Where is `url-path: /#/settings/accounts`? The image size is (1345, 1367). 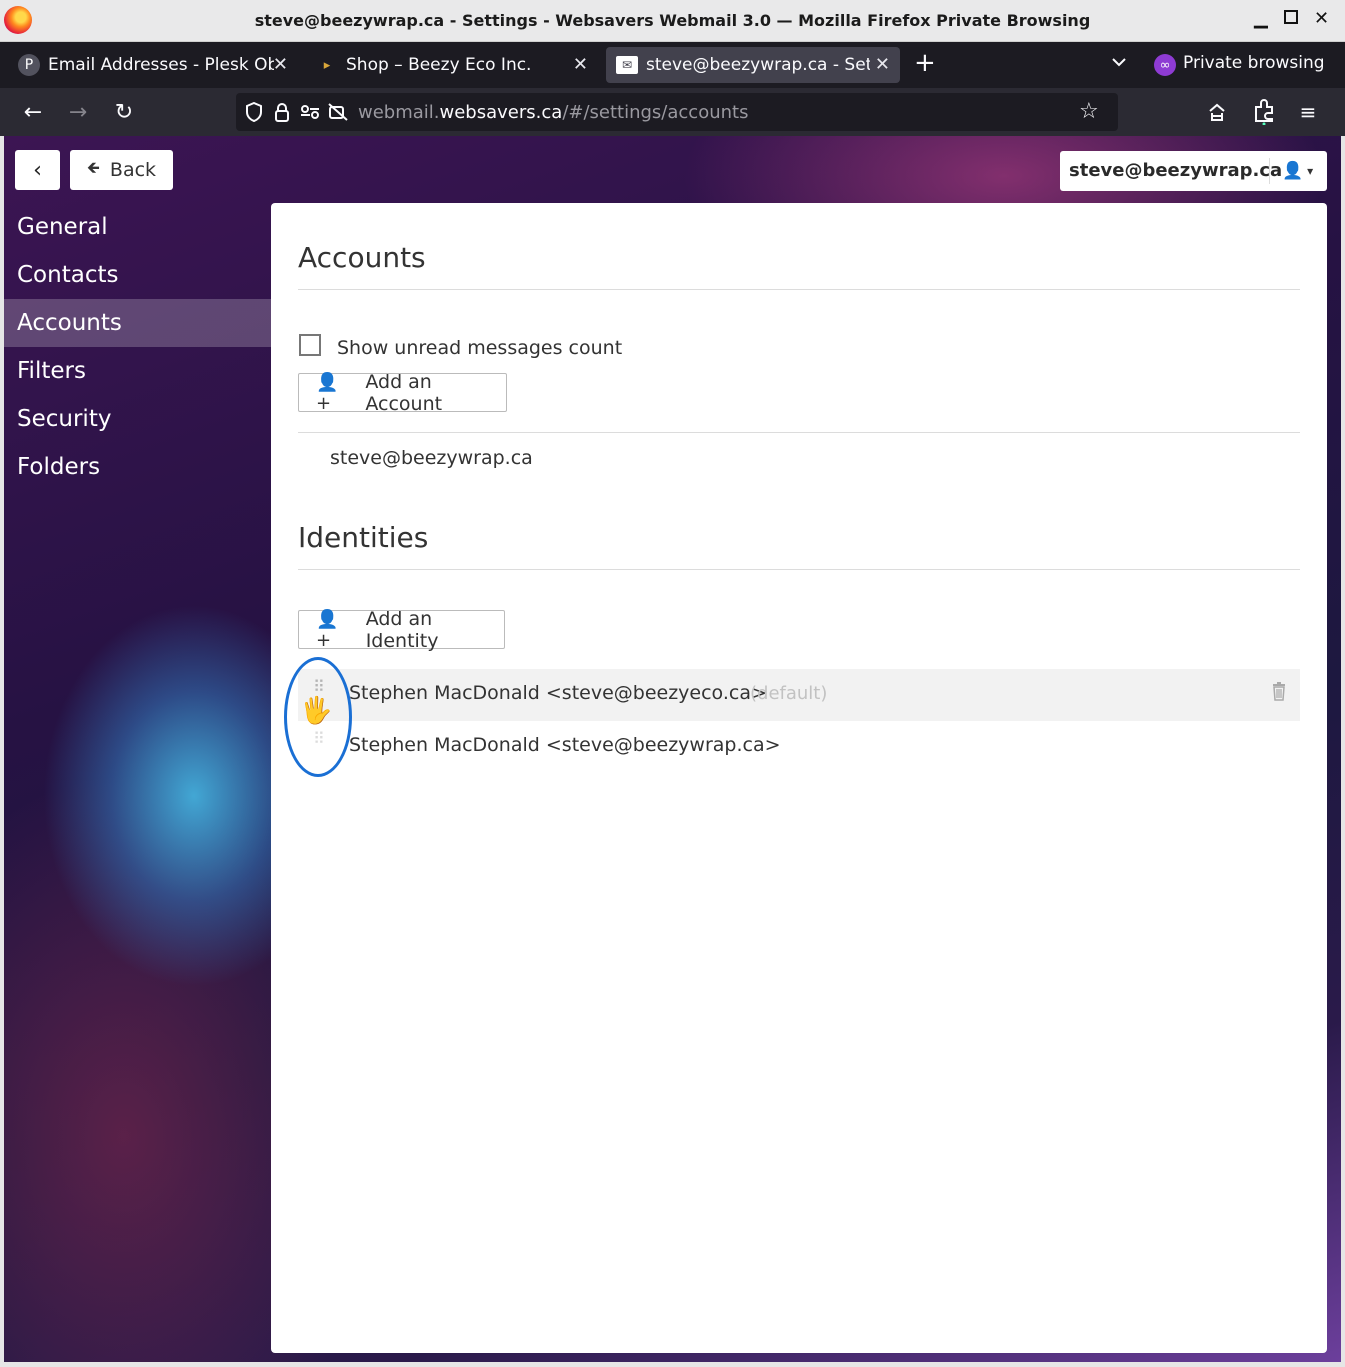
url-path: /#/settings/accounts is located at coordinates (655, 112).